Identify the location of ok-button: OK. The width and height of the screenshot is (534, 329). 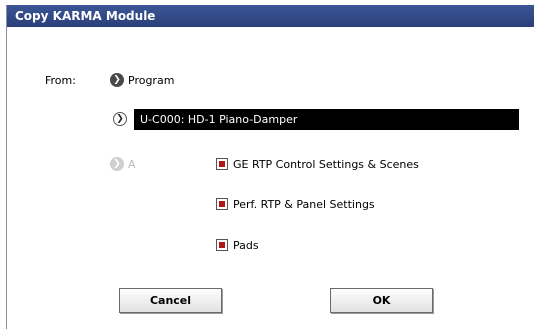
(381, 300).